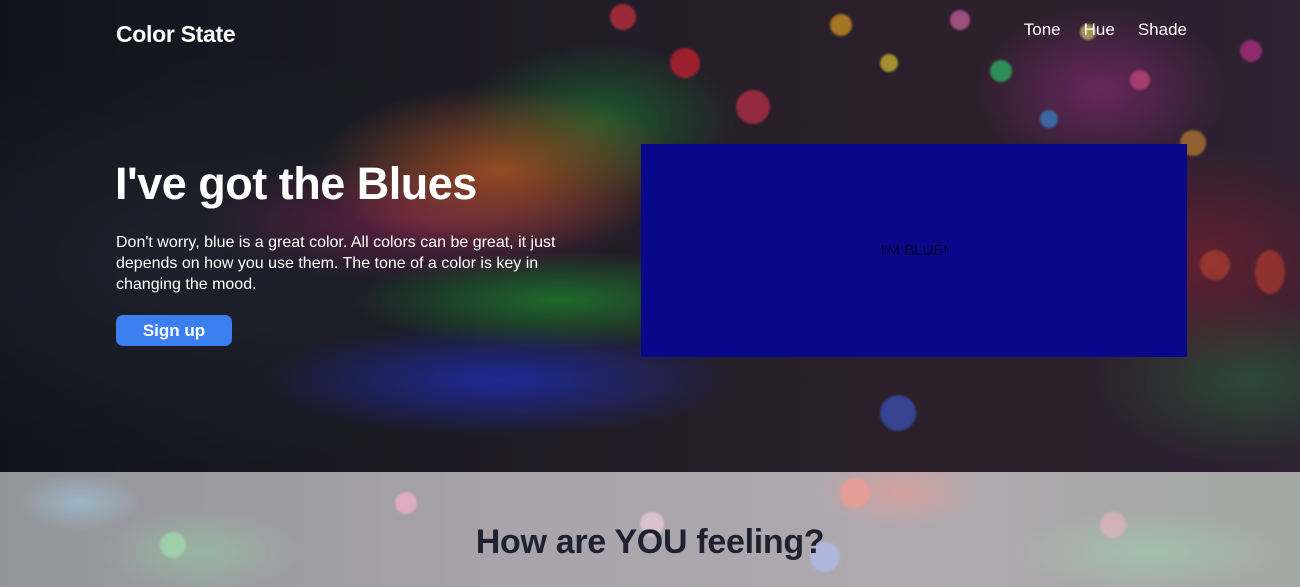 This screenshot has height=587, width=1300. Describe the element at coordinates (174, 330) in the screenshot. I see `signup-button: Sign up` at that location.